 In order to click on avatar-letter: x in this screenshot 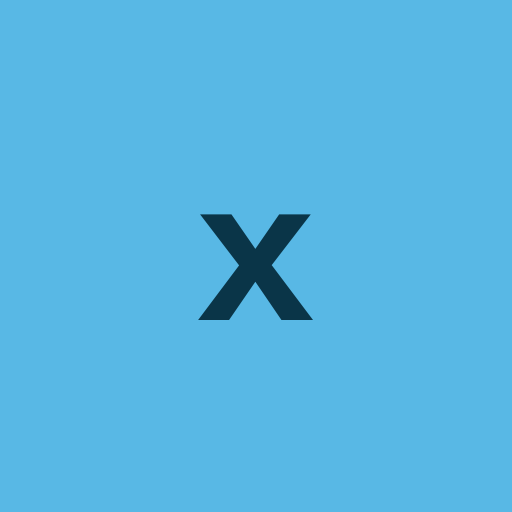, I will do `click(256, 251)`.